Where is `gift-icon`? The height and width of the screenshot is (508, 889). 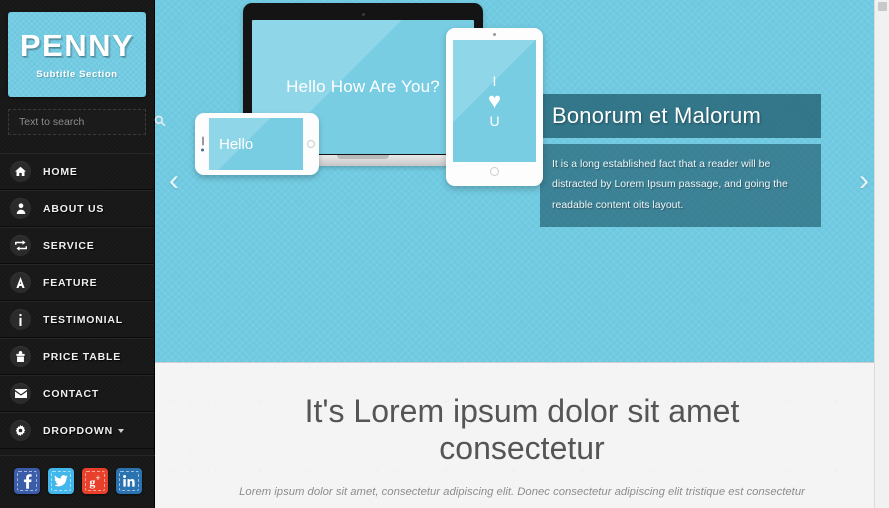
gift-icon is located at coordinates (20, 356).